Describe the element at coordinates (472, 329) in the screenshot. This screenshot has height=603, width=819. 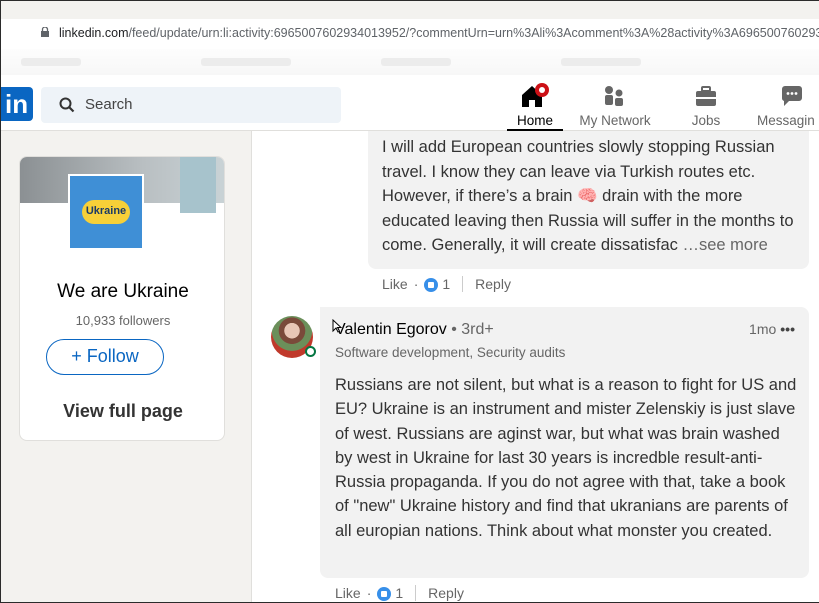
I see `connection-degree: • 3rd+` at that location.